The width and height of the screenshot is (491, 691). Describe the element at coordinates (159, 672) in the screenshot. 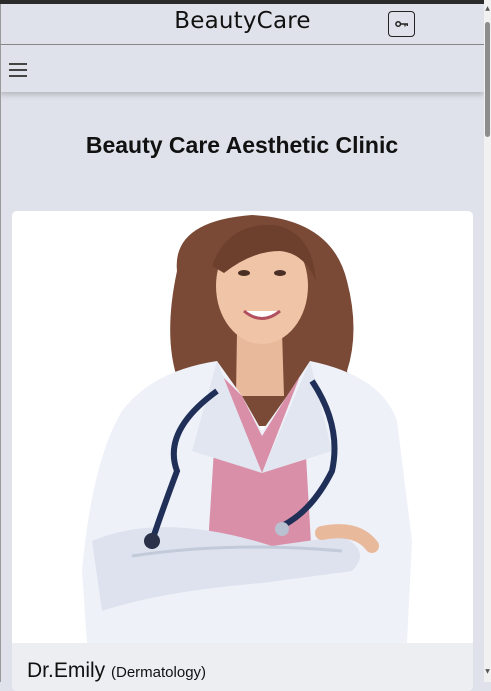

I see `doctor-specialty: (Dermatology)` at that location.